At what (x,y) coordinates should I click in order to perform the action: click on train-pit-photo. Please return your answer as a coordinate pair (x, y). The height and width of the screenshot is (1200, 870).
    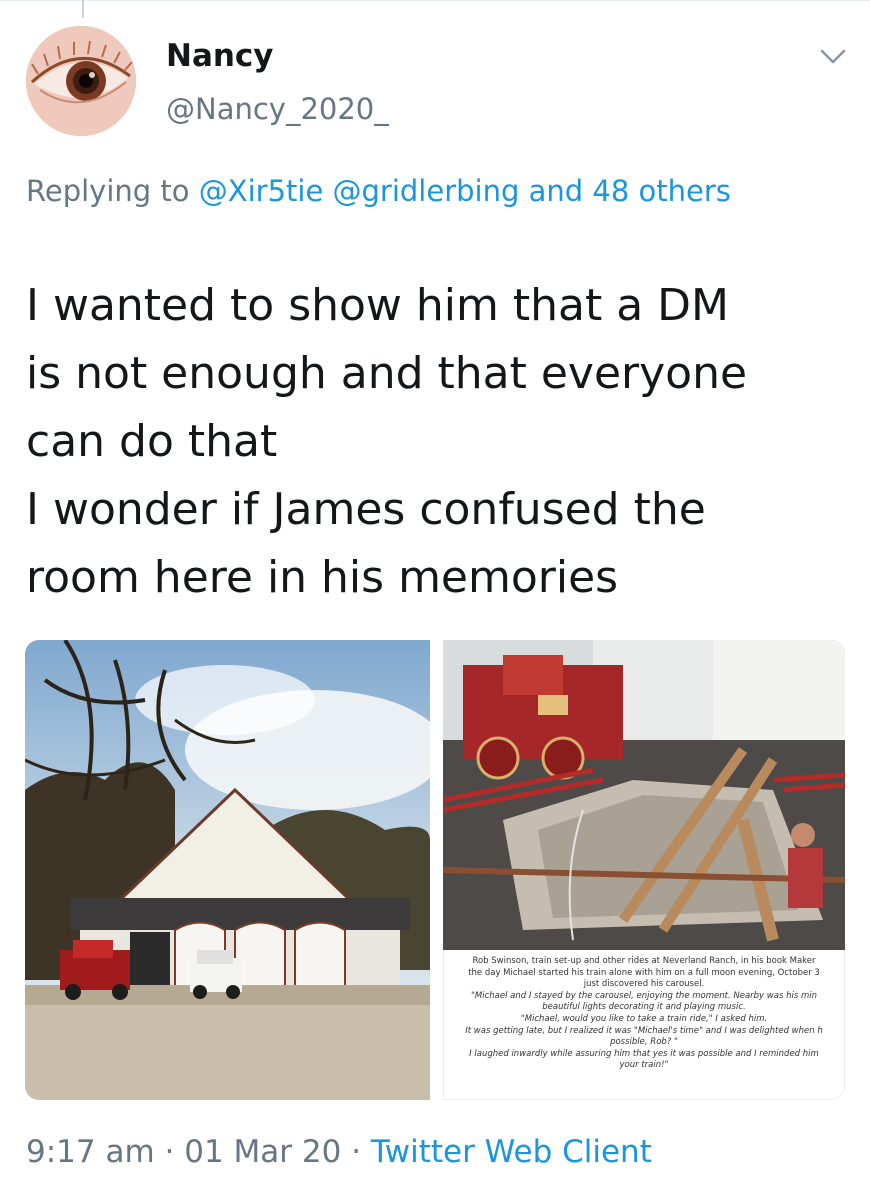
    Looking at the image, I should click on (644, 795).